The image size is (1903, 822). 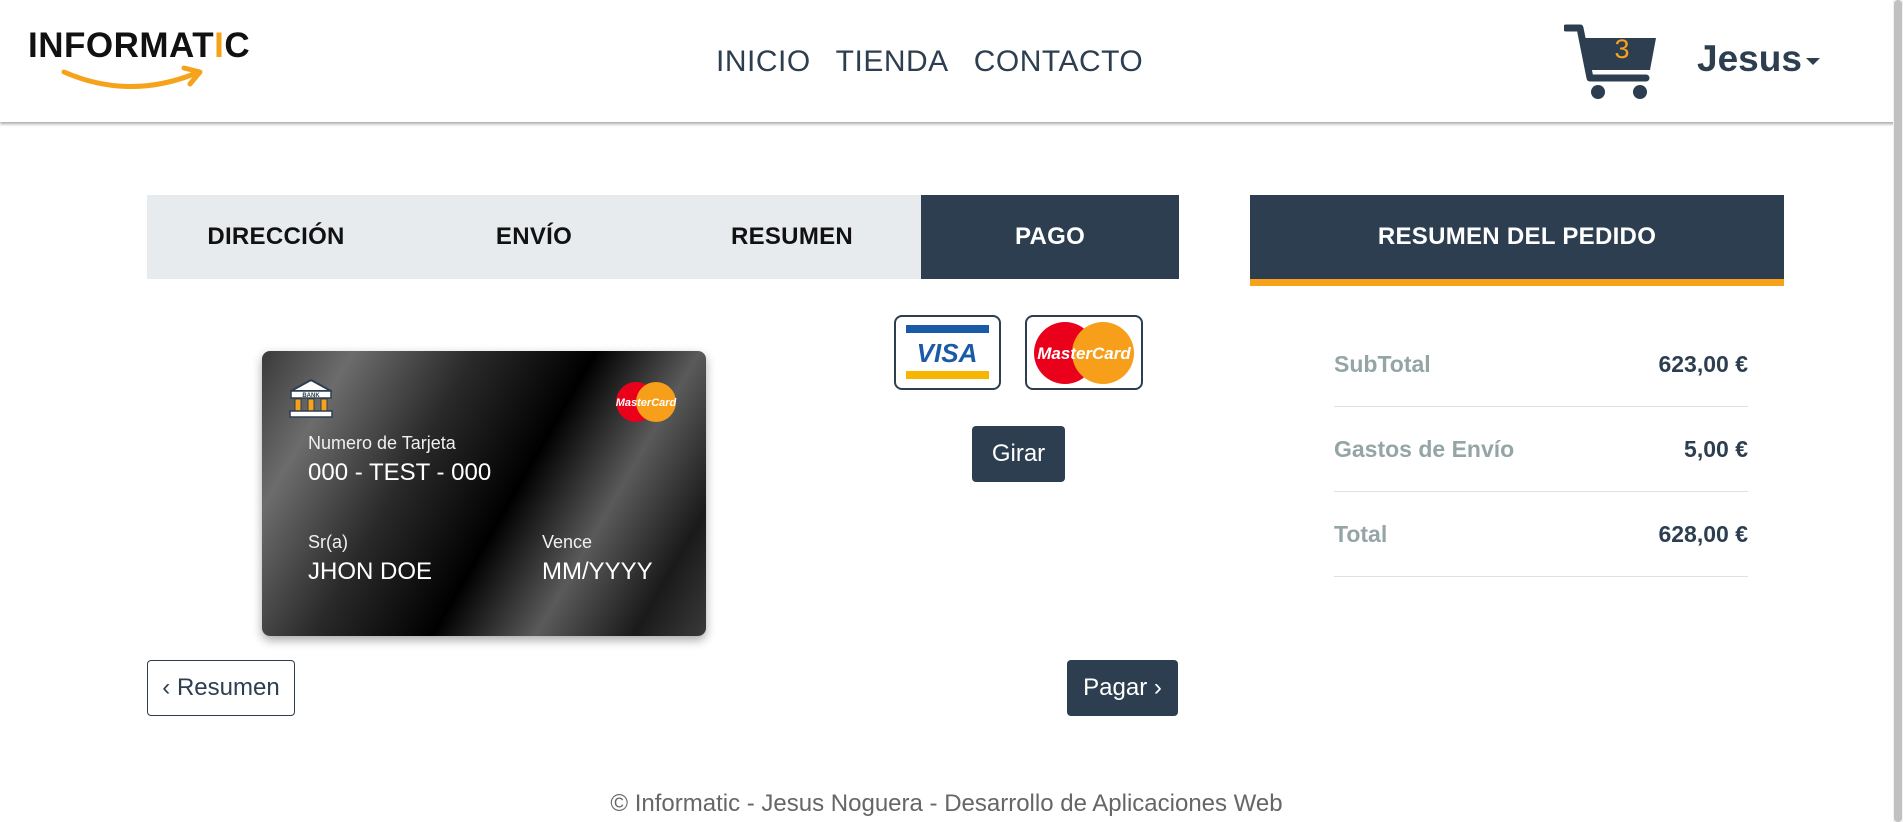 I want to click on summary-row-total: Total 628,00 €, so click(x=1541, y=534).